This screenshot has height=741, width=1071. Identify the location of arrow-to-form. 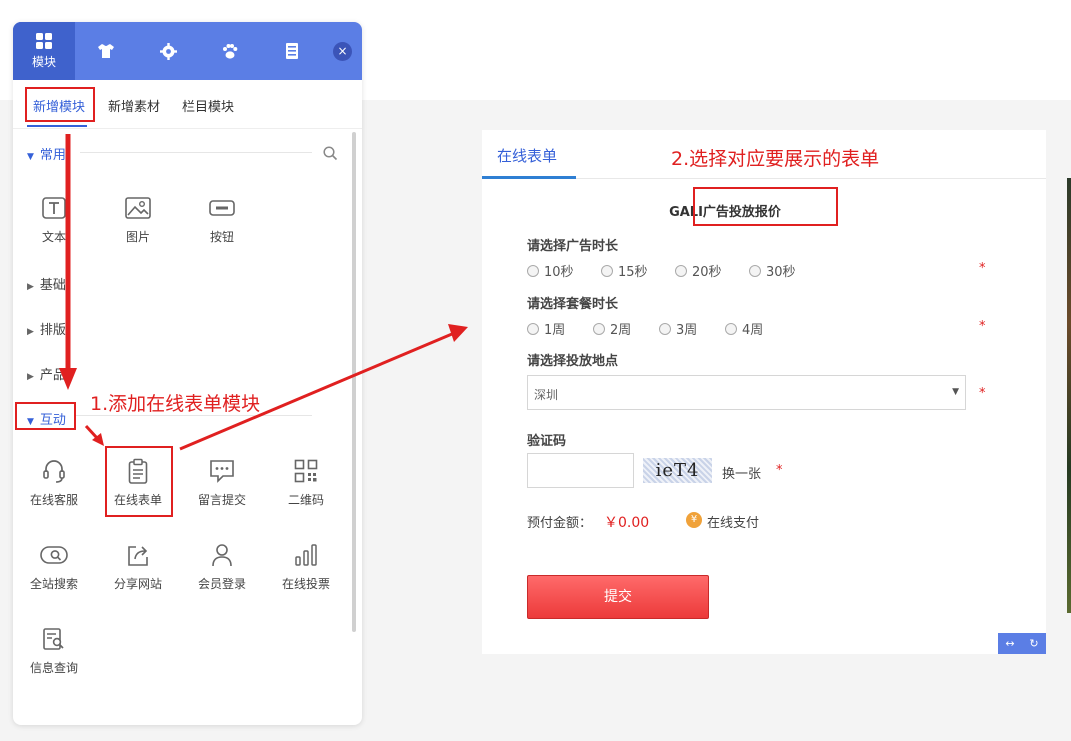
(316, 391).